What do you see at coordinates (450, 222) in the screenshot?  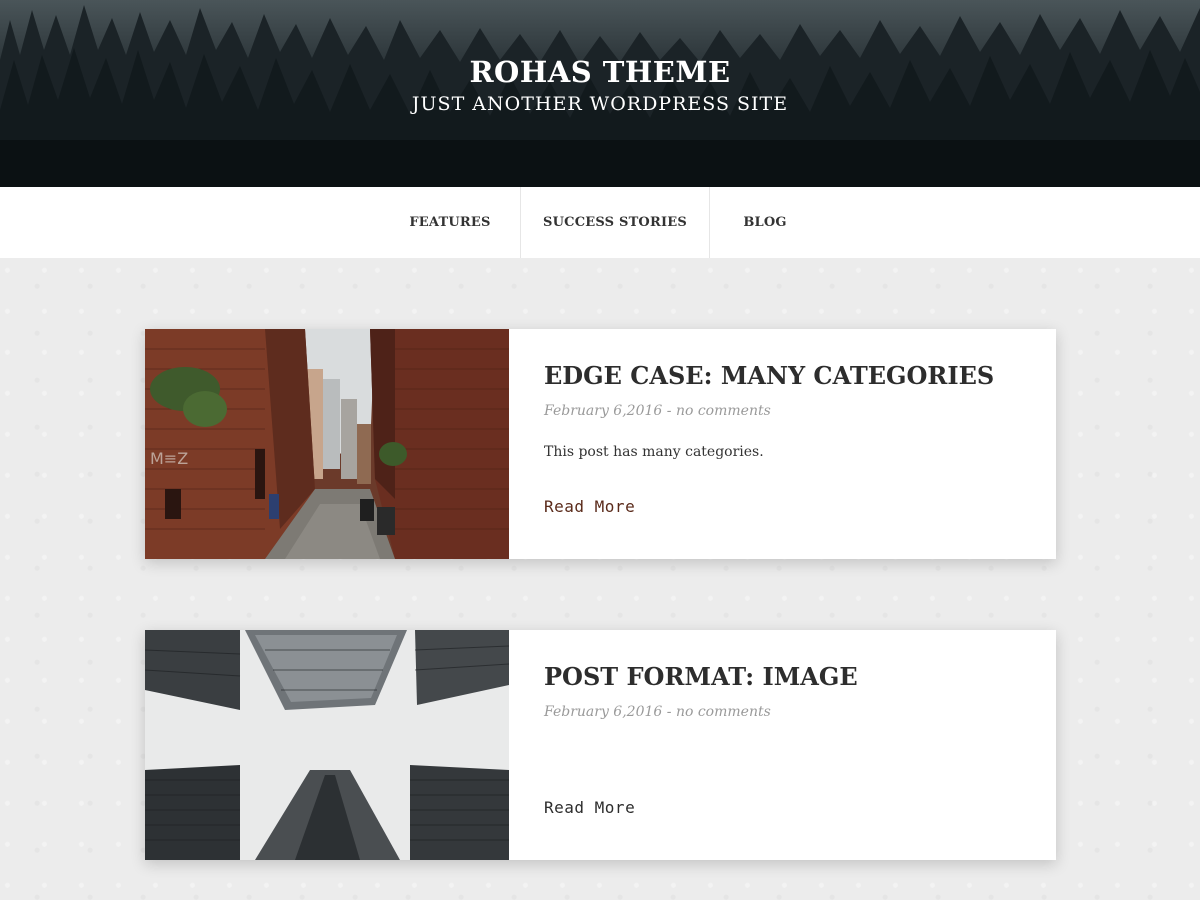 I see `nav-item-features: FEATURES` at bounding box center [450, 222].